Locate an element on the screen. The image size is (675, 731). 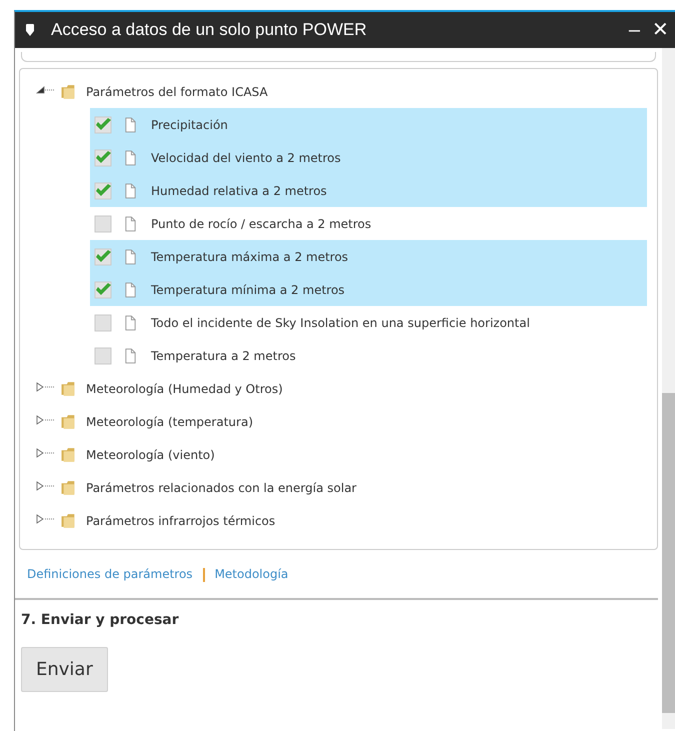
tree-item: Meteorología (Humedad y Otros) is located at coordinates (184, 389).